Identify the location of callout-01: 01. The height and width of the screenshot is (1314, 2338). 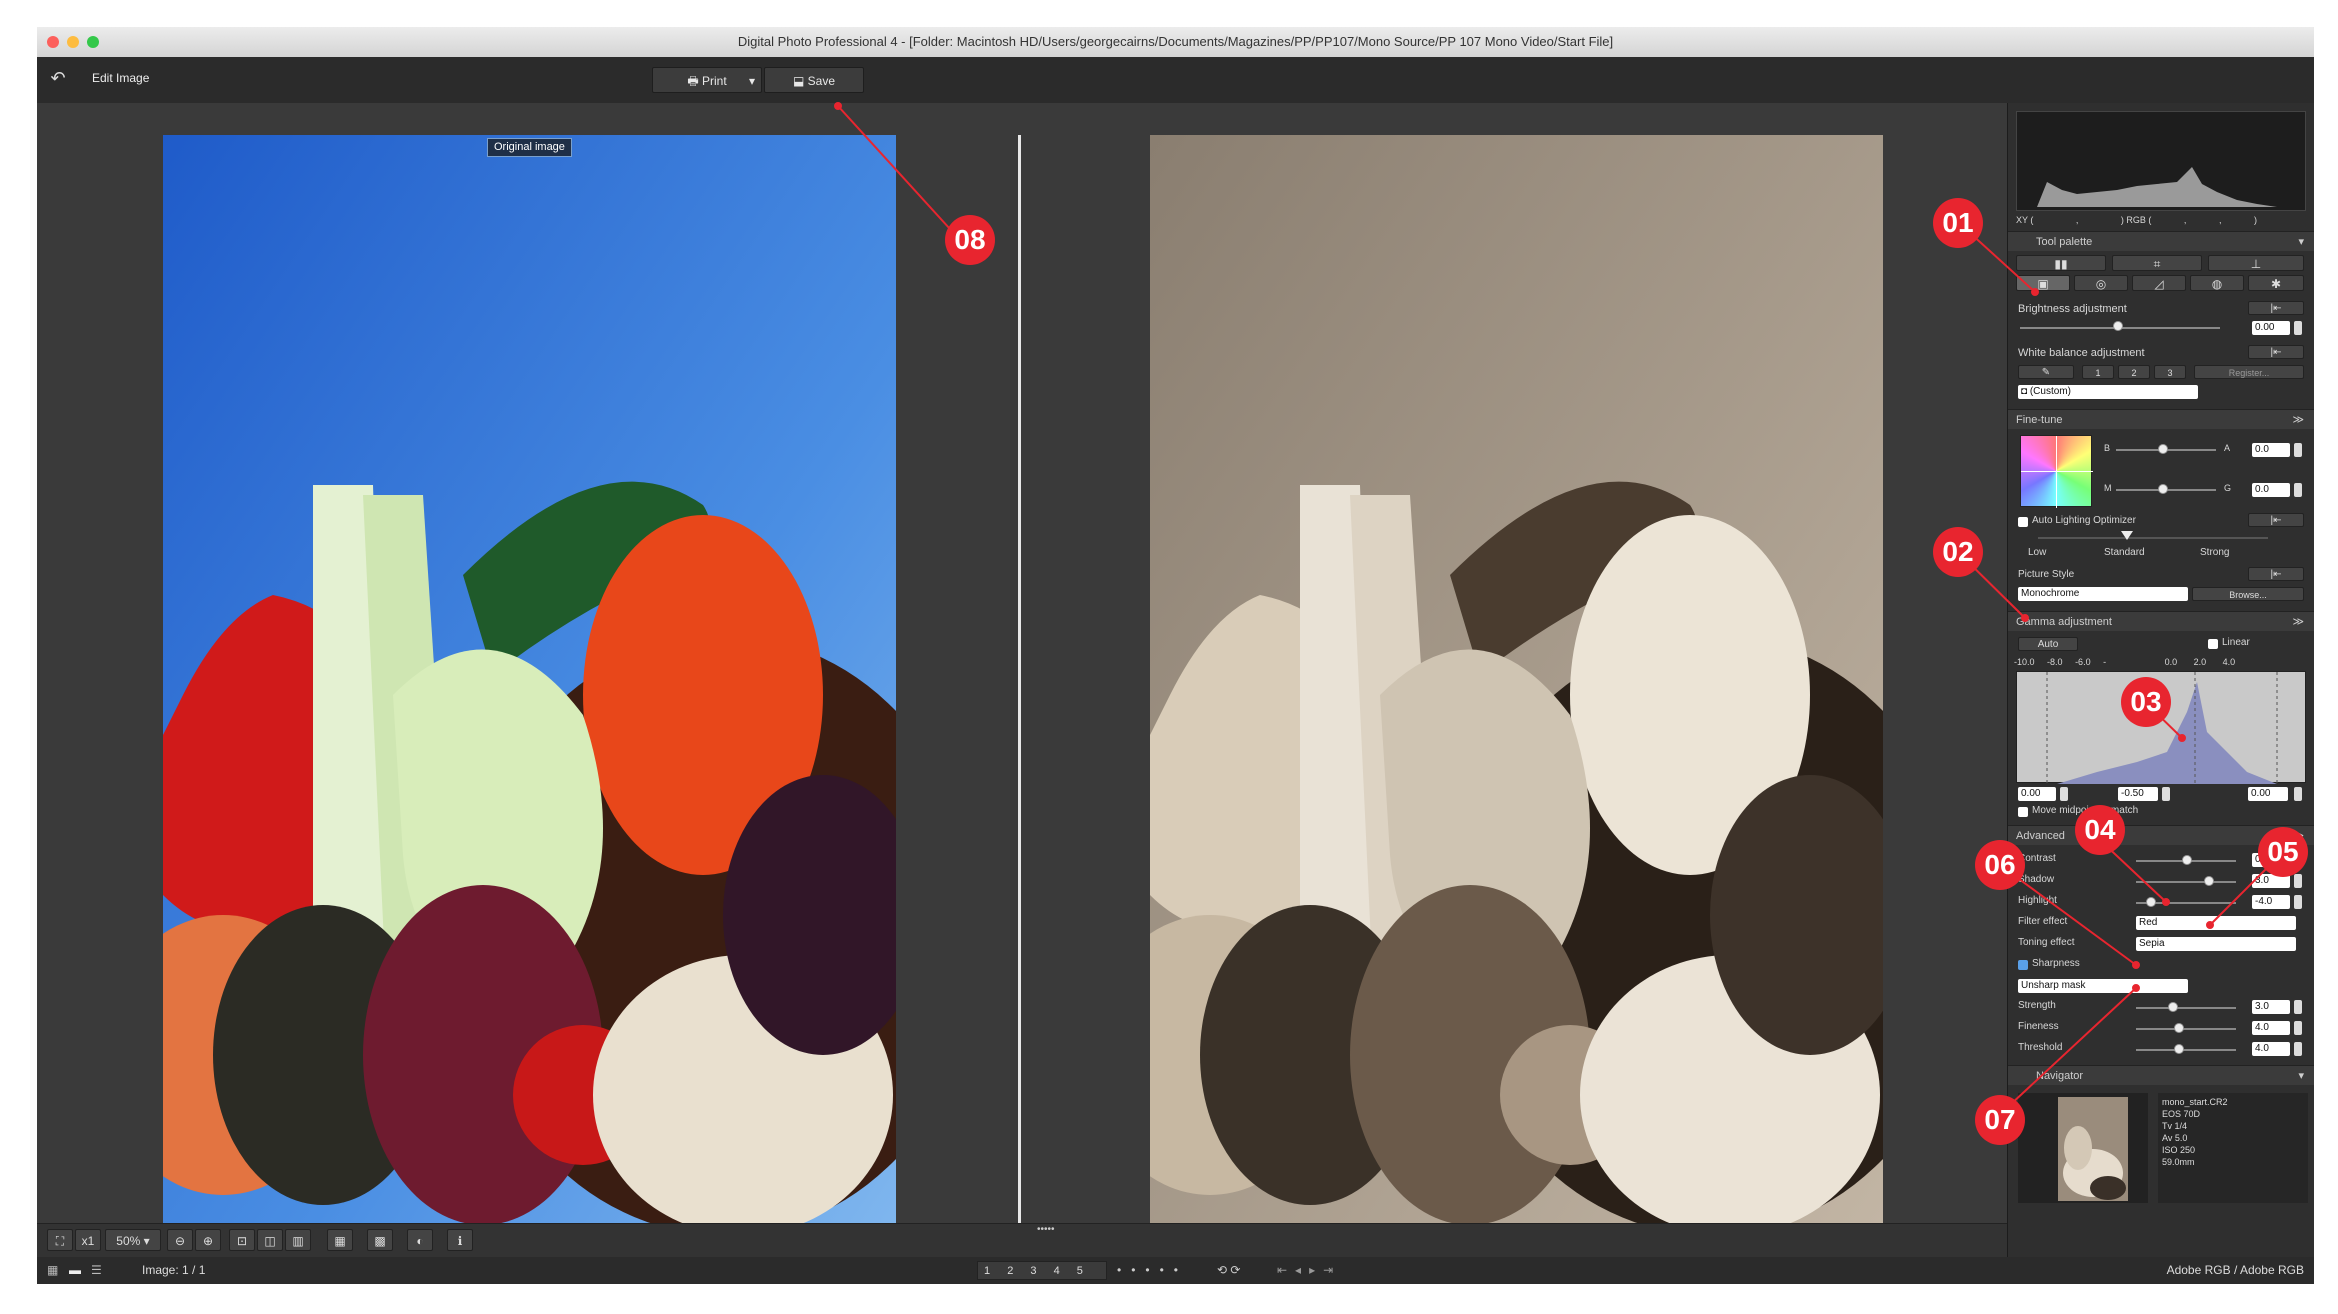
(1958, 223).